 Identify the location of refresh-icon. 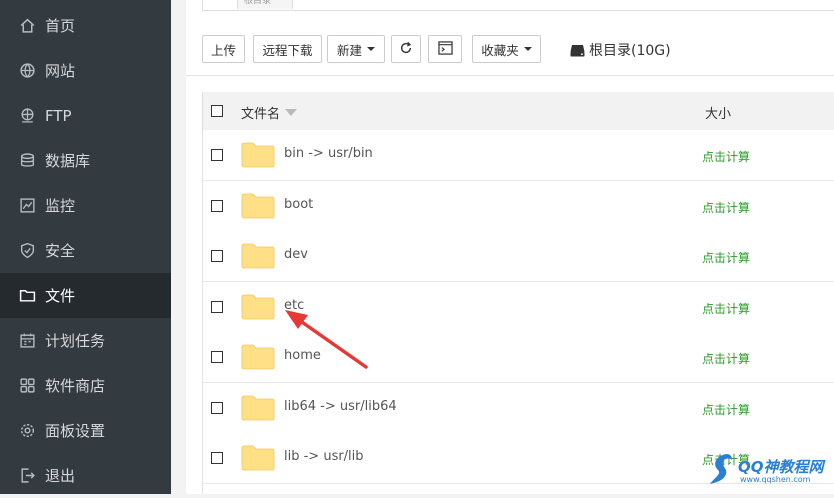
(406, 49).